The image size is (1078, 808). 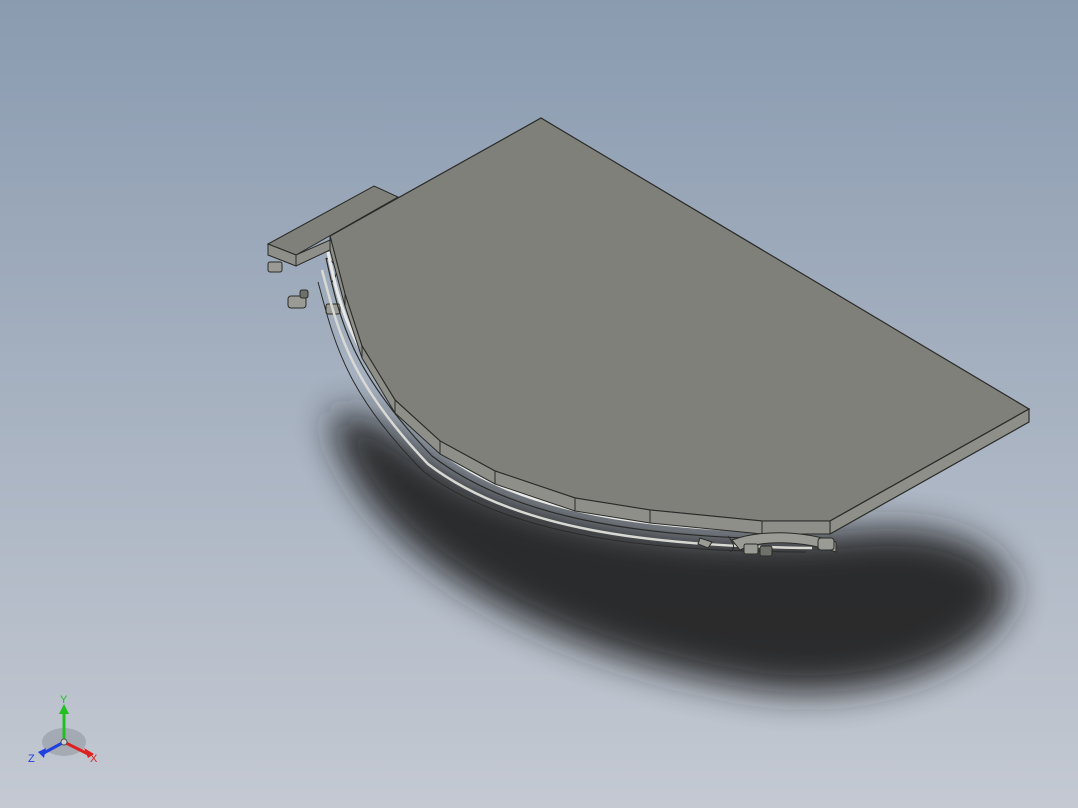 I want to click on z-axis-label: Z, so click(x=31, y=759).